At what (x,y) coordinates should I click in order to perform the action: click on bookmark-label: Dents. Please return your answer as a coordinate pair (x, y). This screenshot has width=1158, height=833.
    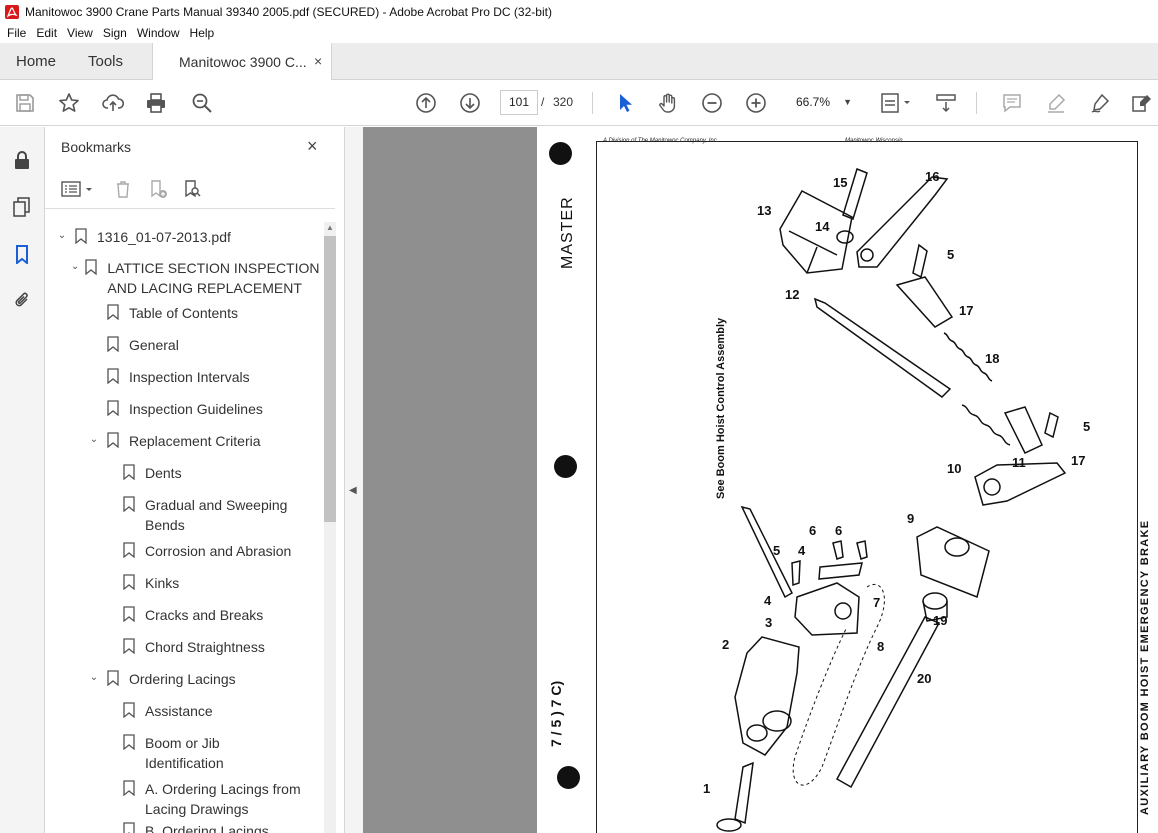
    Looking at the image, I should click on (163, 473).